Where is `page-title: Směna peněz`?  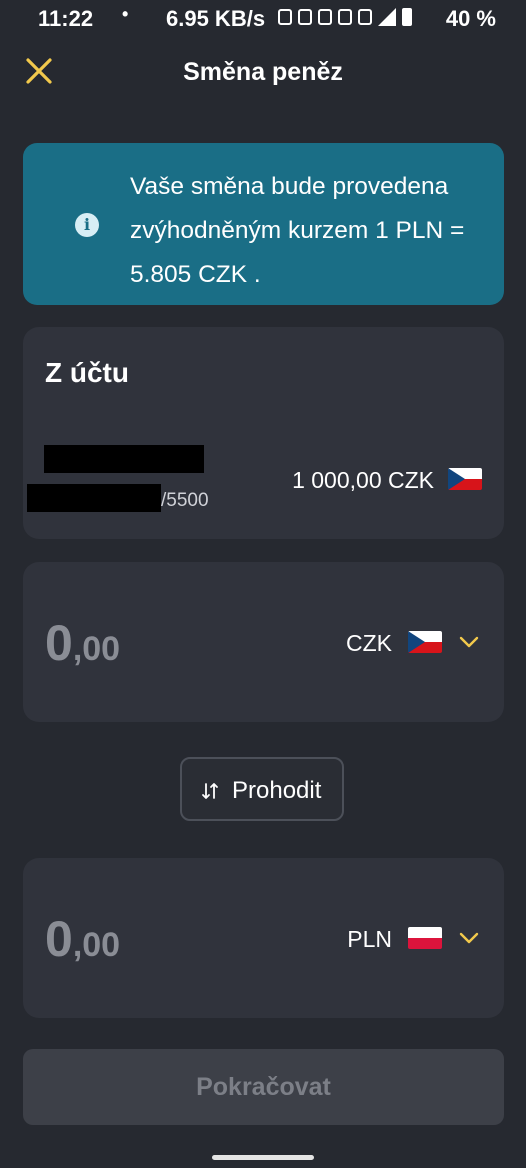
page-title: Směna peněz is located at coordinates (263, 72).